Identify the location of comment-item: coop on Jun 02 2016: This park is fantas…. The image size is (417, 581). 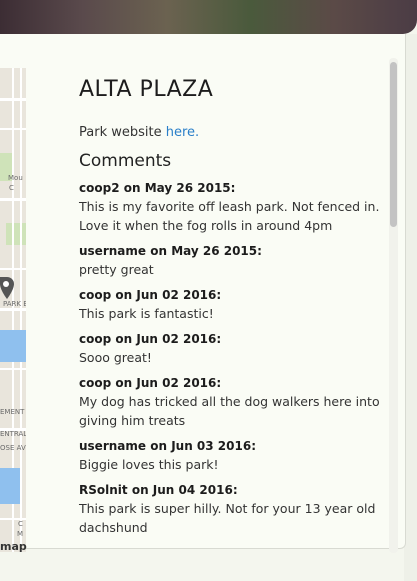
(234, 305).